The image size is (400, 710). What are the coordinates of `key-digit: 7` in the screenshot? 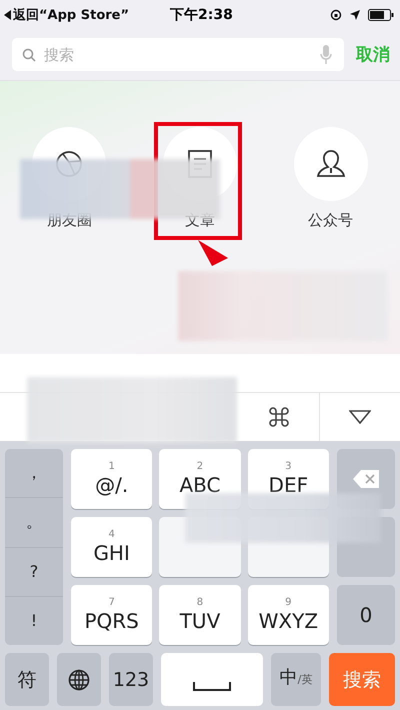 It's located at (111, 603).